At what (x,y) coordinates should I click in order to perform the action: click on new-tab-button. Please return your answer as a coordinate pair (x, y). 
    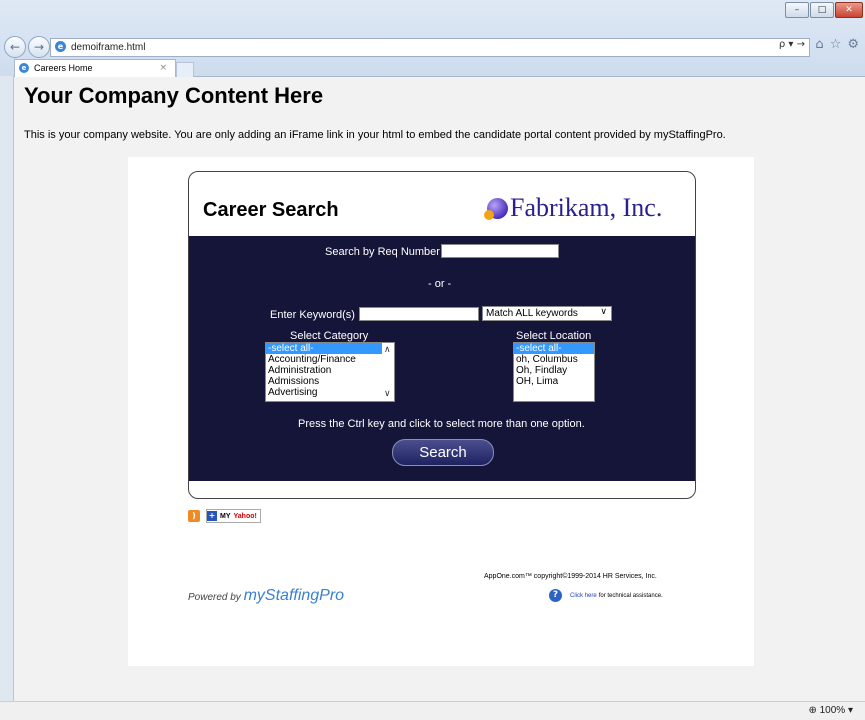
    Looking at the image, I should click on (185, 69).